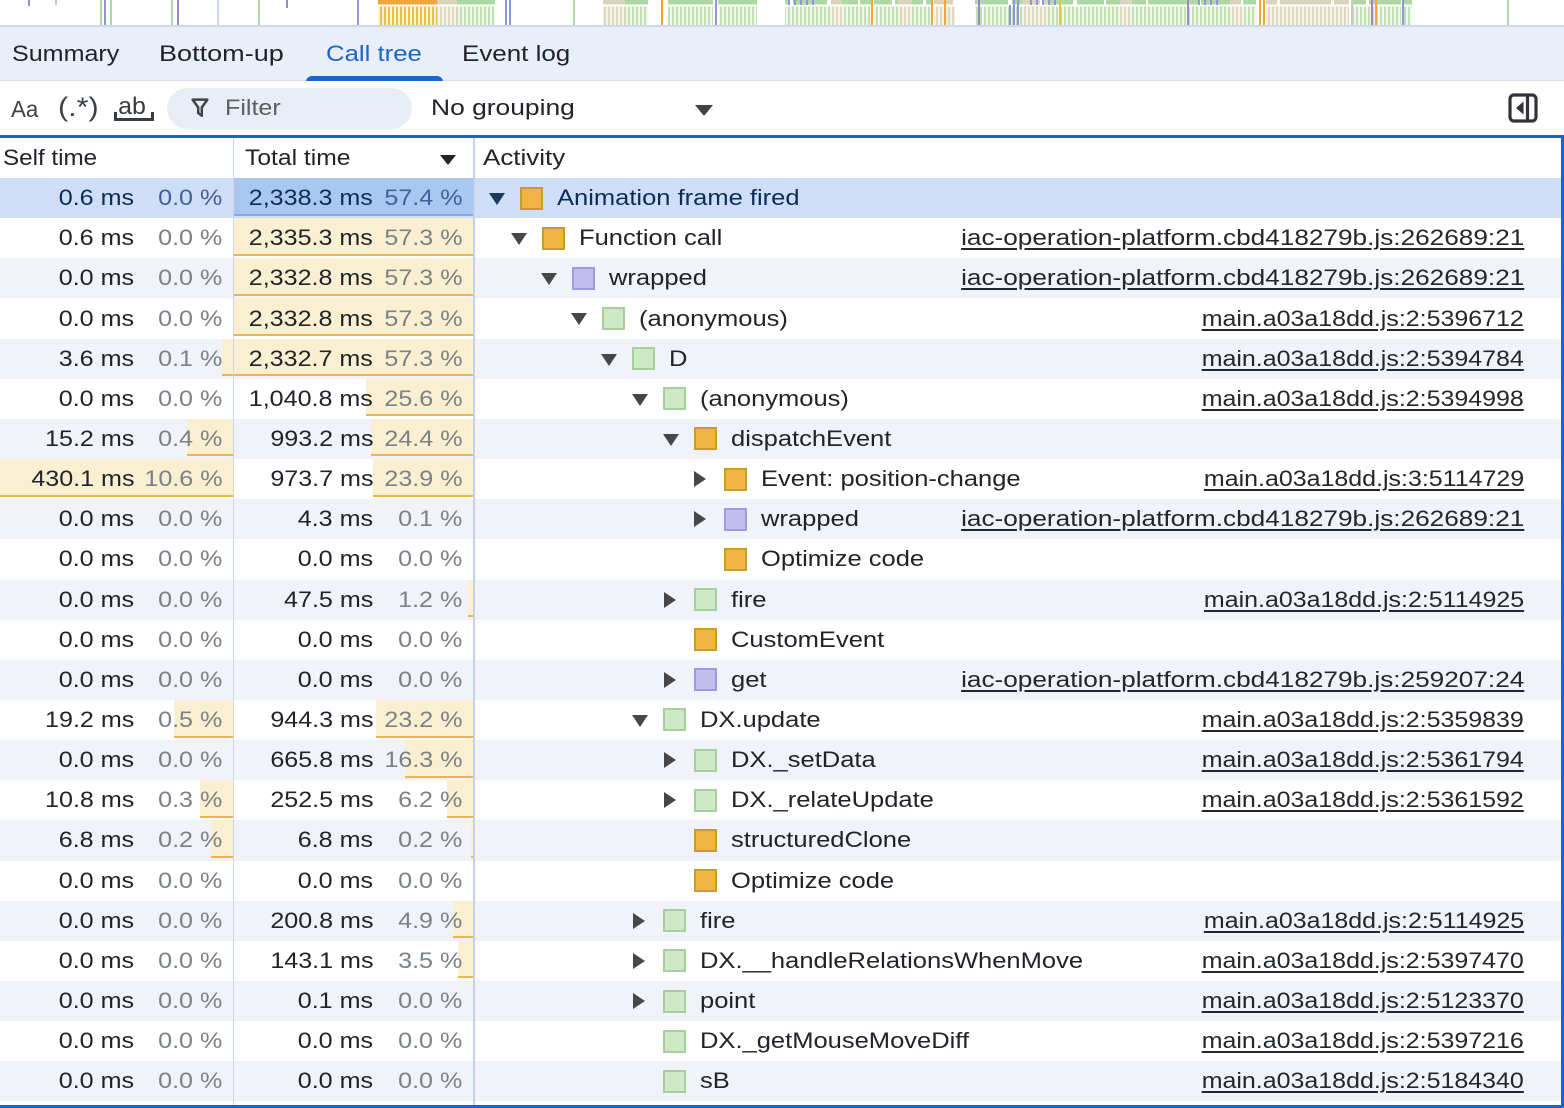 The width and height of the screenshot is (1564, 1108). What do you see at coordinates (132, 108) in the screenshot?
I see `svg-text: ab` at bounding box center [132, 108].